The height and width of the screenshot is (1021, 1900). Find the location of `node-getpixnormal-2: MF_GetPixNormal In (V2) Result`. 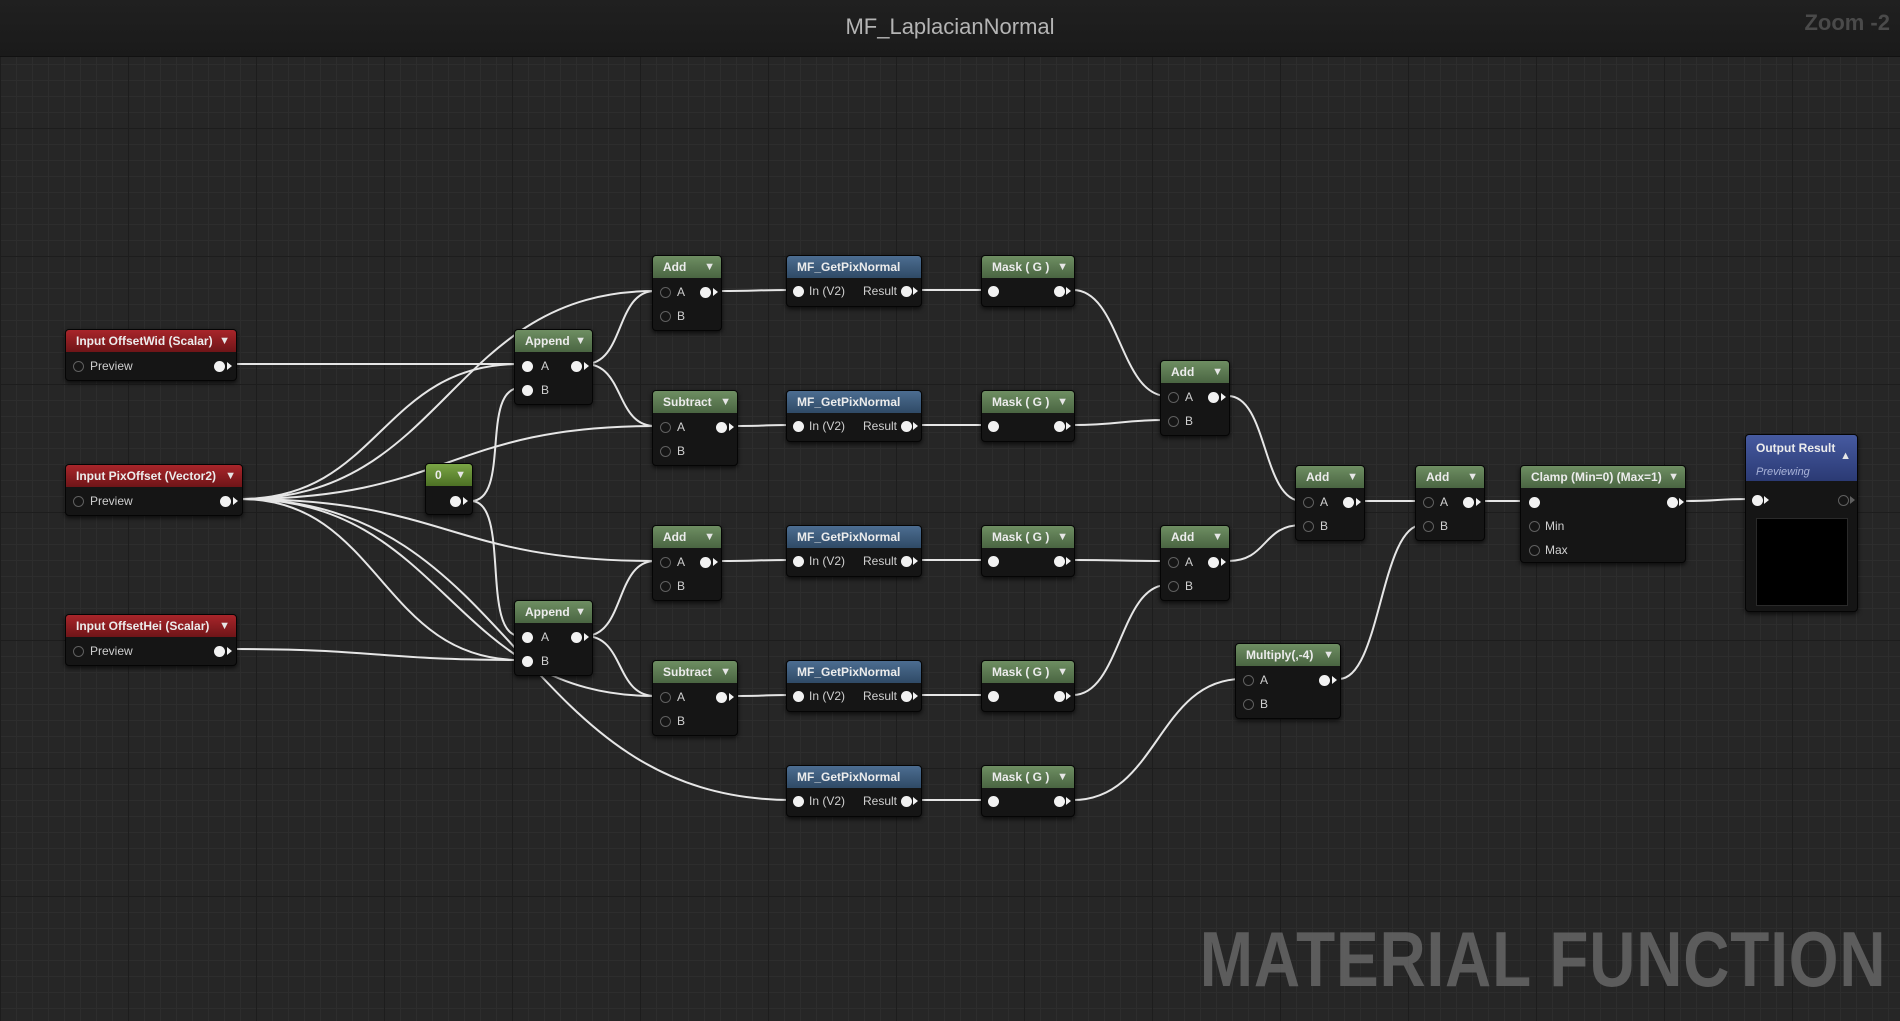

node-getpixnormal-2: MF_GetPixNormal In (V2) Result is located at coordinates (854, 416).